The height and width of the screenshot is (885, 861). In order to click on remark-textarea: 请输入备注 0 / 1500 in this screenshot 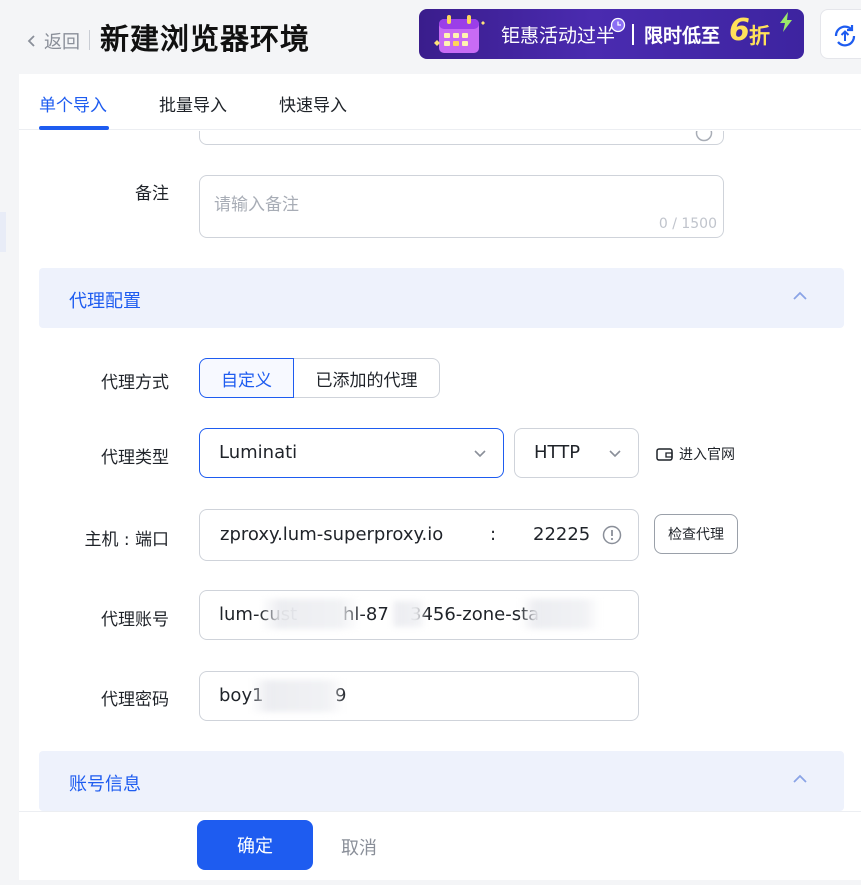, I will do `click(461, 206)`.